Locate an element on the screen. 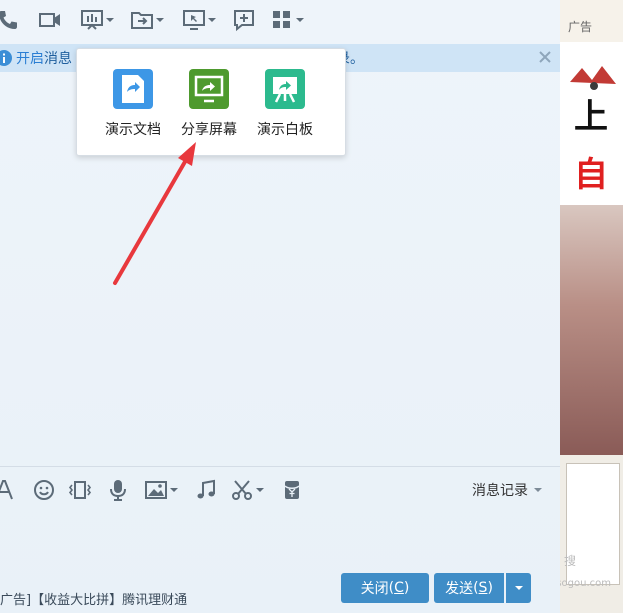 Image resolution: width=623 pixels, height=613 pixels. notification-text: 开启消息 is located at coordinates (44, 58).